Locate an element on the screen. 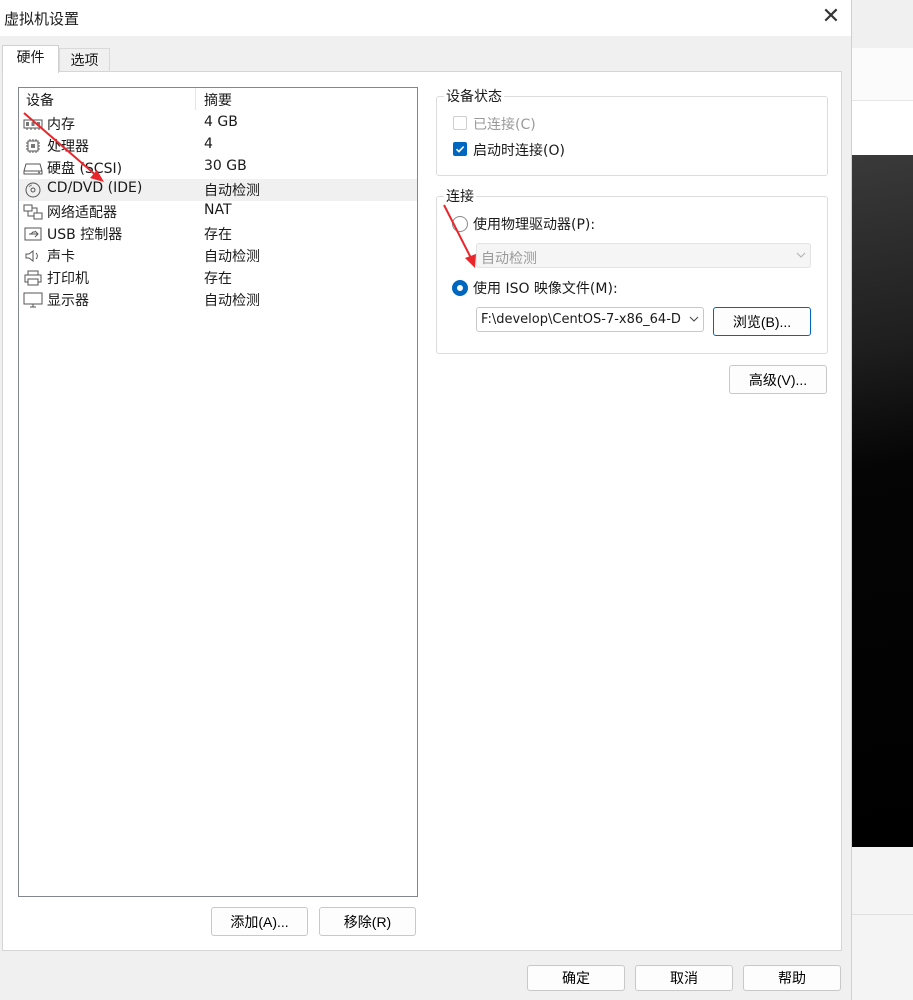 The width and height of the screenshot is (913, 1000). device-row-network-adapter: 网络适配器 NAT is located at coordinates (218, 212).